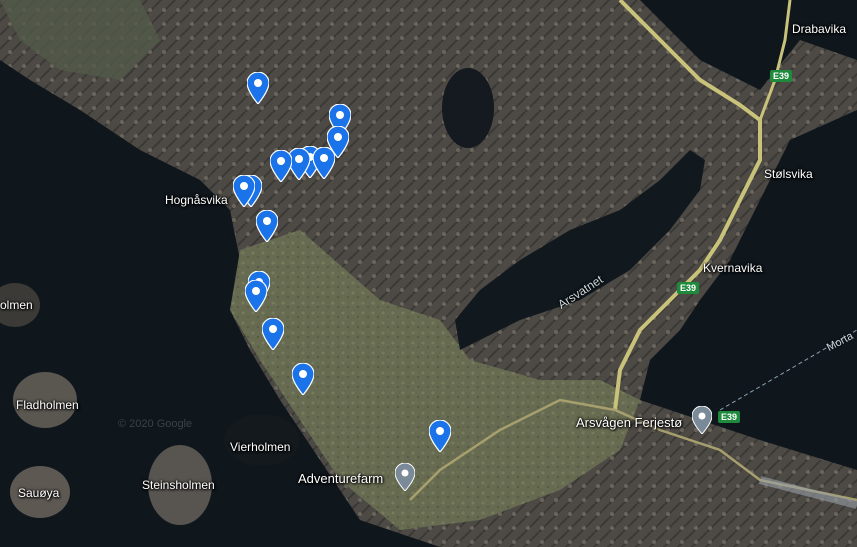  Describe the element at coordinates (47, 405) in the screenshot. I see `place-label-fladholmen: Fladholmen` at that location.